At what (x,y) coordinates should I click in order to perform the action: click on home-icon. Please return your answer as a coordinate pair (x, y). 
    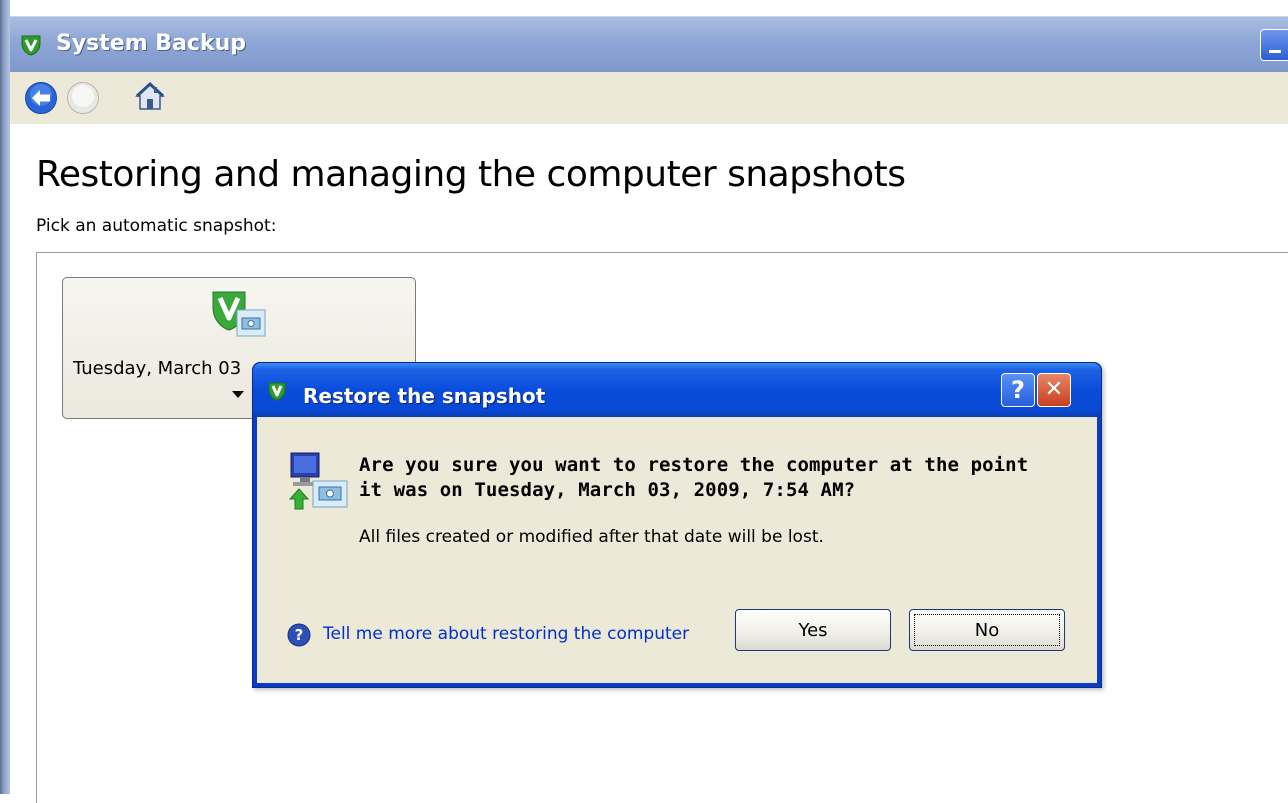
    Looking at the image, I should click on (150, 96).